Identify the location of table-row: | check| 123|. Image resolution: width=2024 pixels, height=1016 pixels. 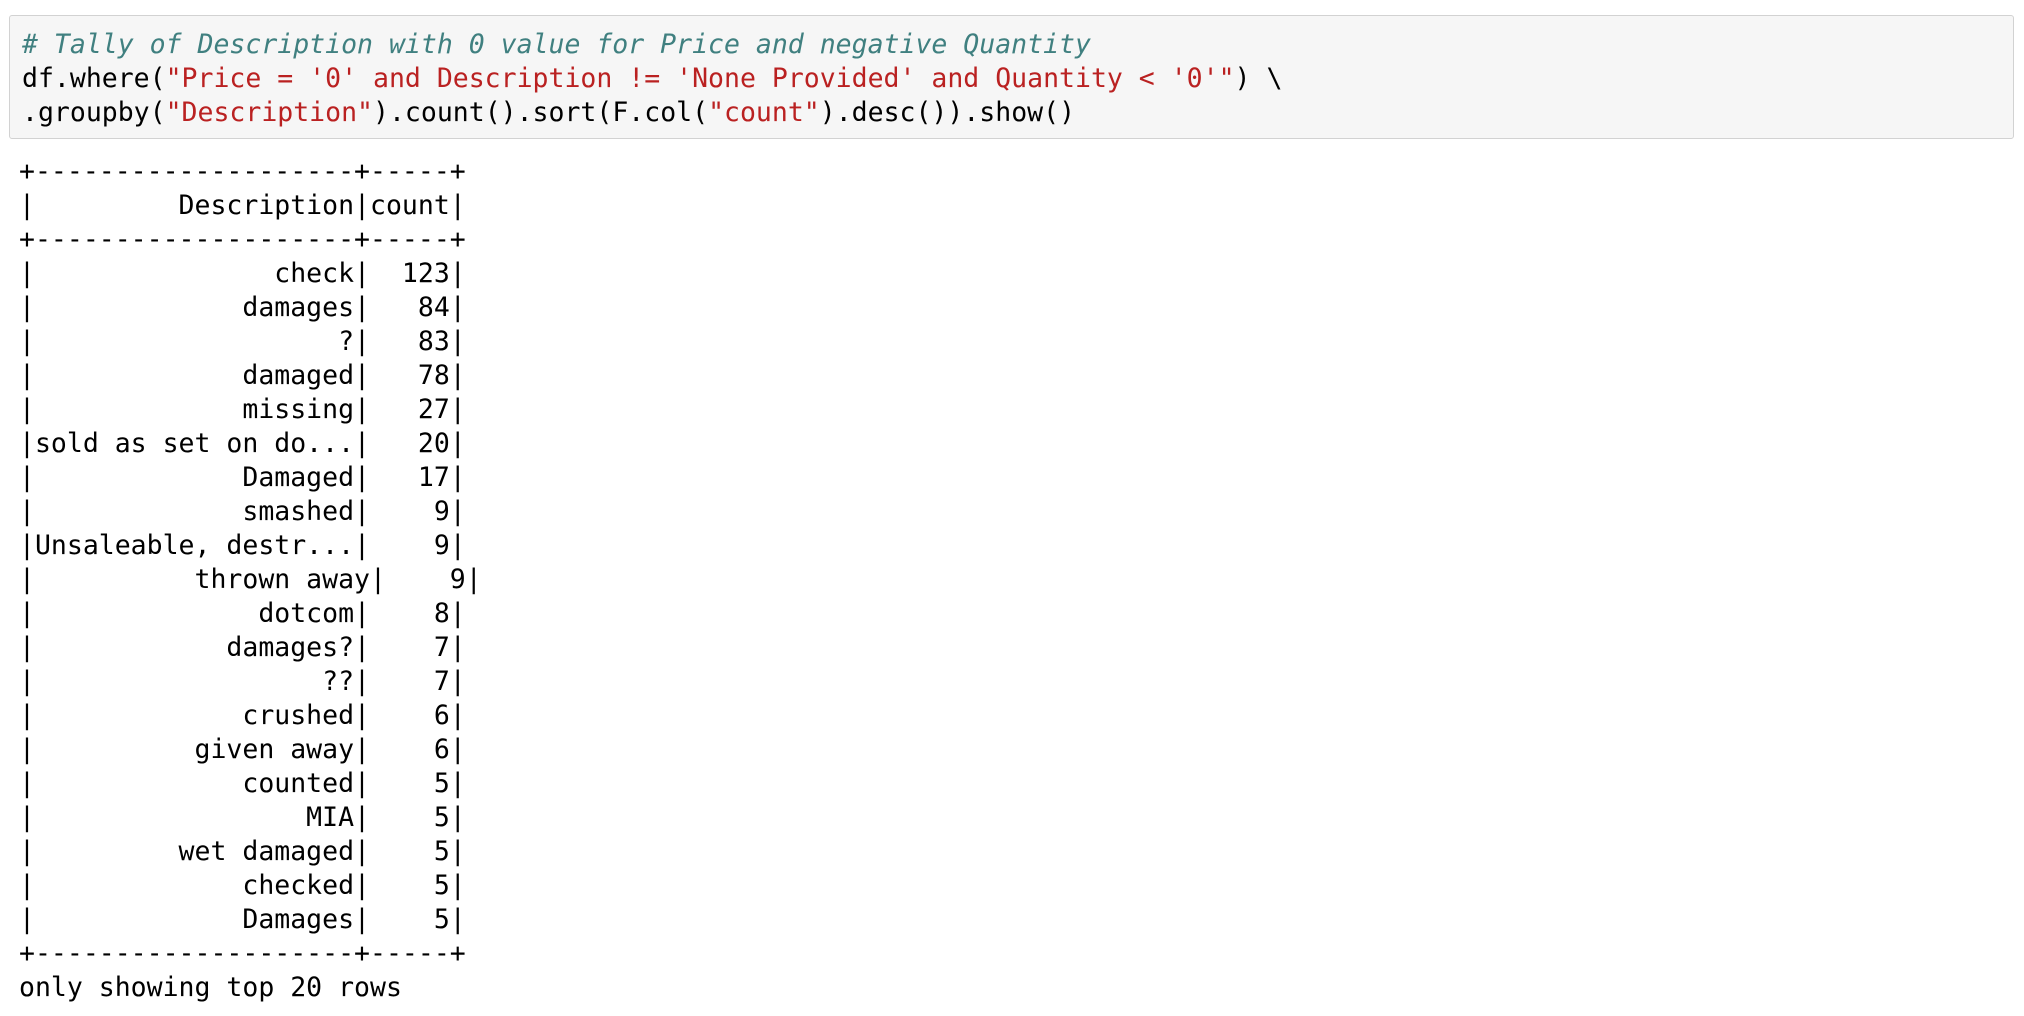
(242, 273).